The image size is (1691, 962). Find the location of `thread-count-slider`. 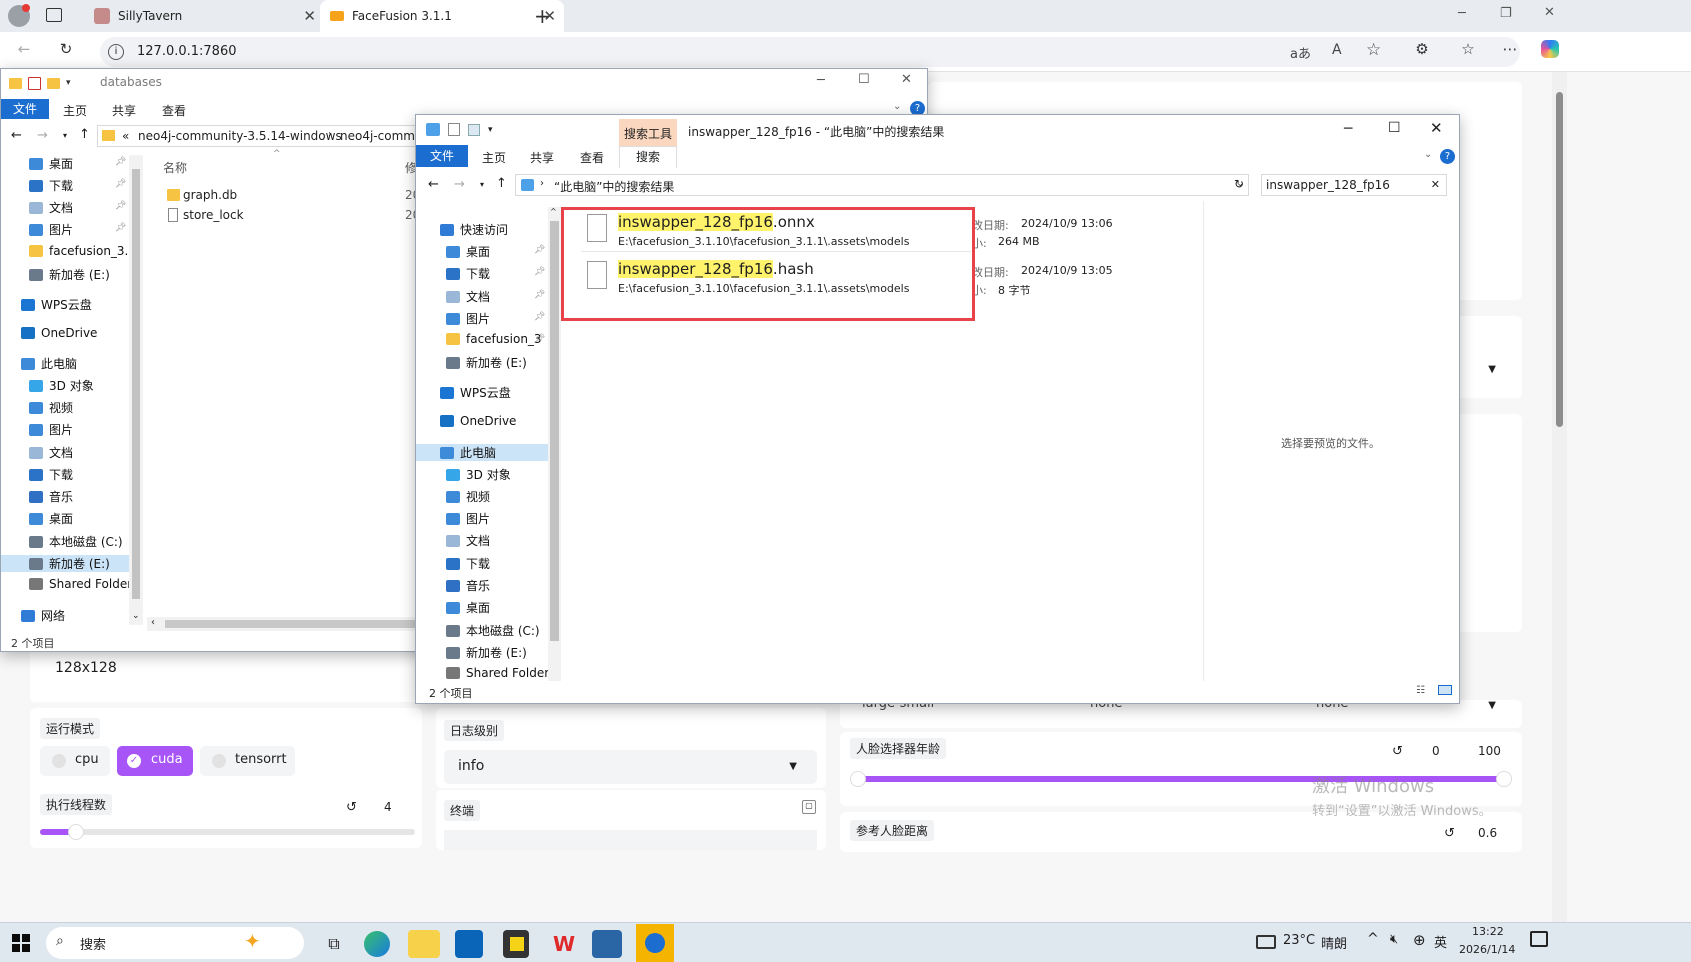

thread-count-slider is located at coordinates (227, 832).